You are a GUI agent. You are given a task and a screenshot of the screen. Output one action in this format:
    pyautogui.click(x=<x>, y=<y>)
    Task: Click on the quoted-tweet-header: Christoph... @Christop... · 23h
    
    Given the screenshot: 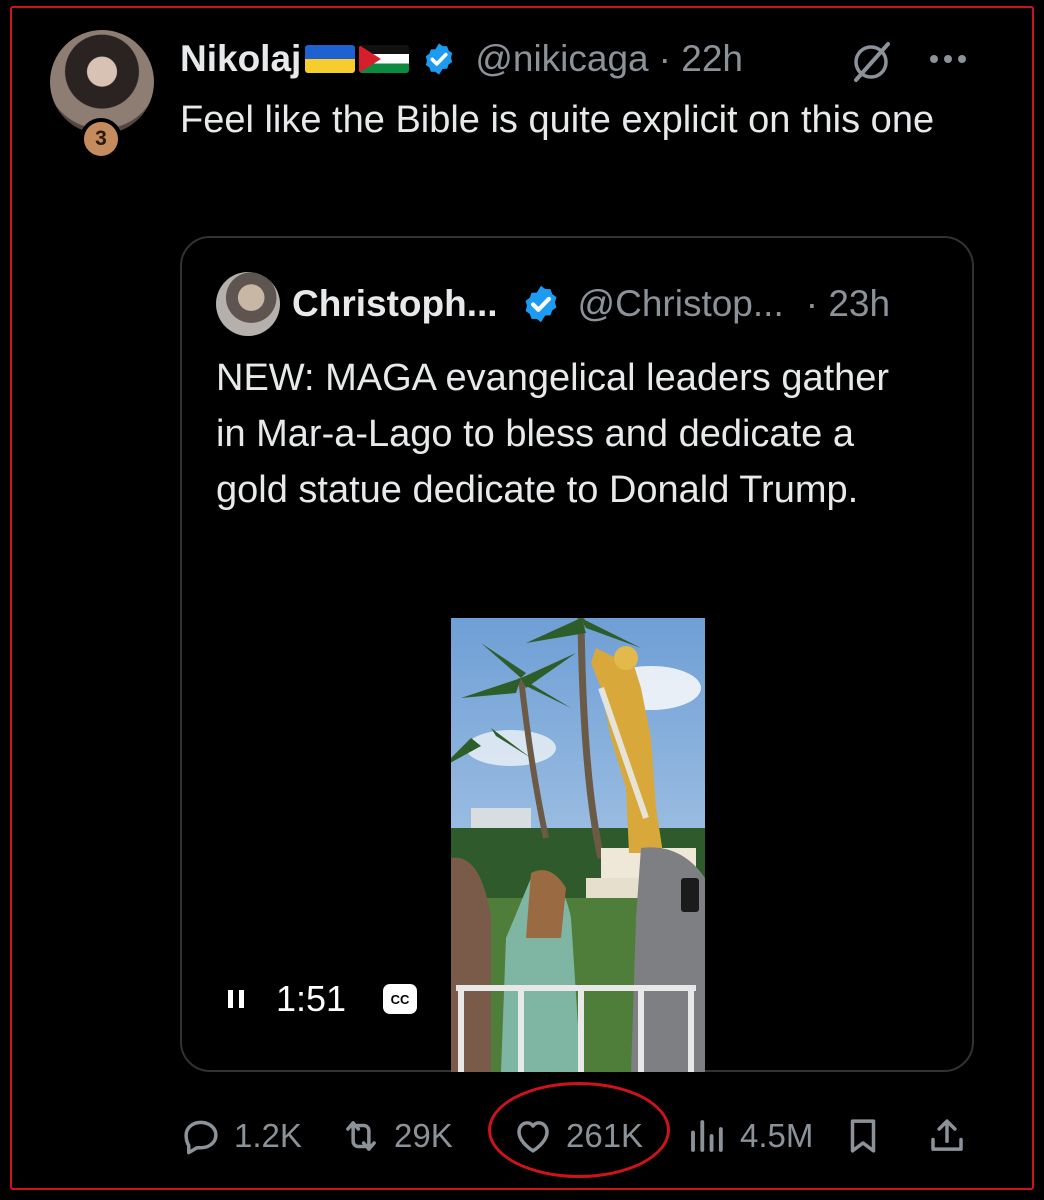 What is the action you would take?
    pyautogui.click(x=591, y=304)
    